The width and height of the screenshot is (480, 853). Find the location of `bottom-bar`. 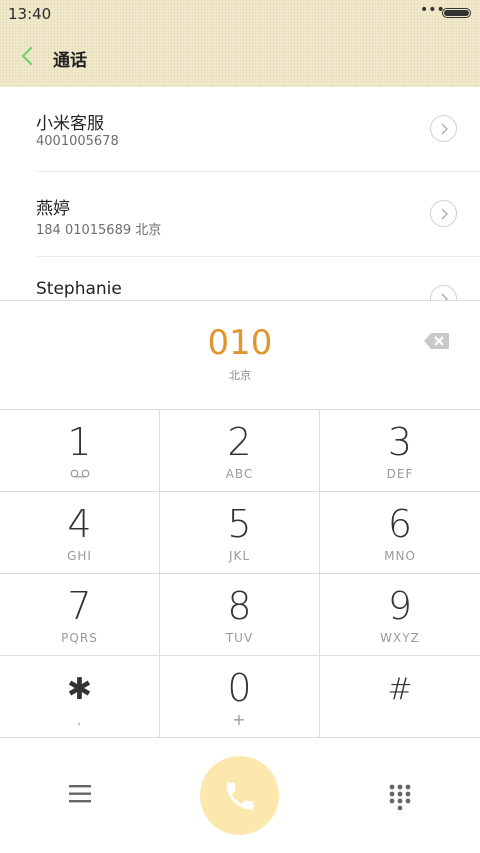

bottom-bar is located at coordinates (240, 796).